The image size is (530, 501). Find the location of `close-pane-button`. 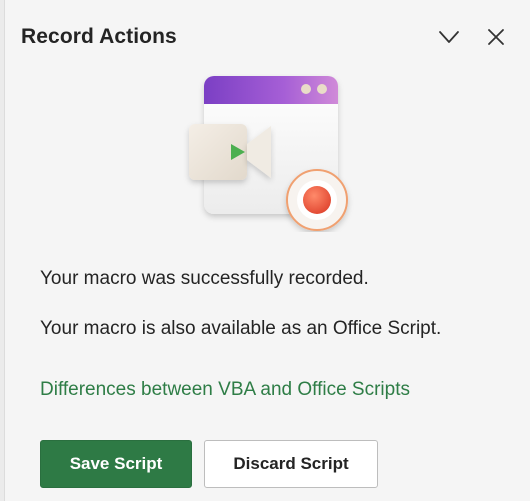

close-pane-button is located at coordinates (496, 37).